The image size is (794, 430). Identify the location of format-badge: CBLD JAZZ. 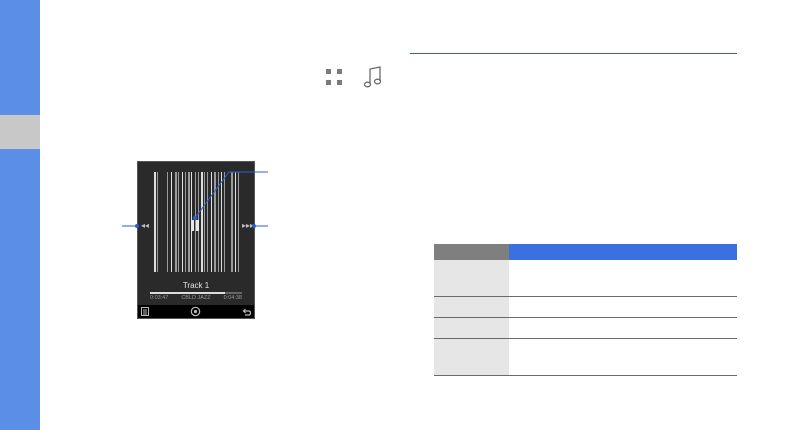
(196, 298).